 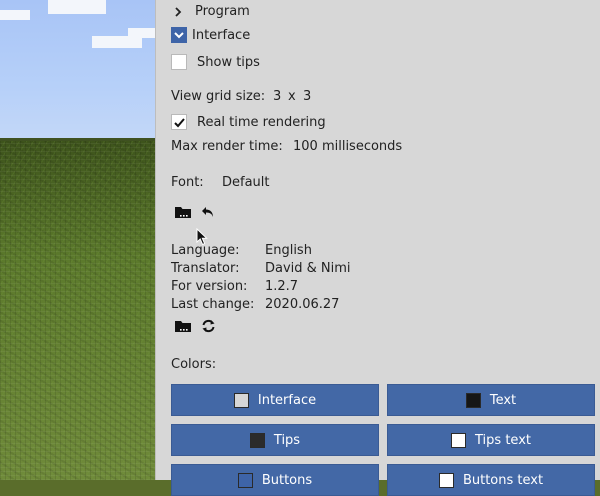 I want to click on section-interface: Interface, so click(x=210, y=35).